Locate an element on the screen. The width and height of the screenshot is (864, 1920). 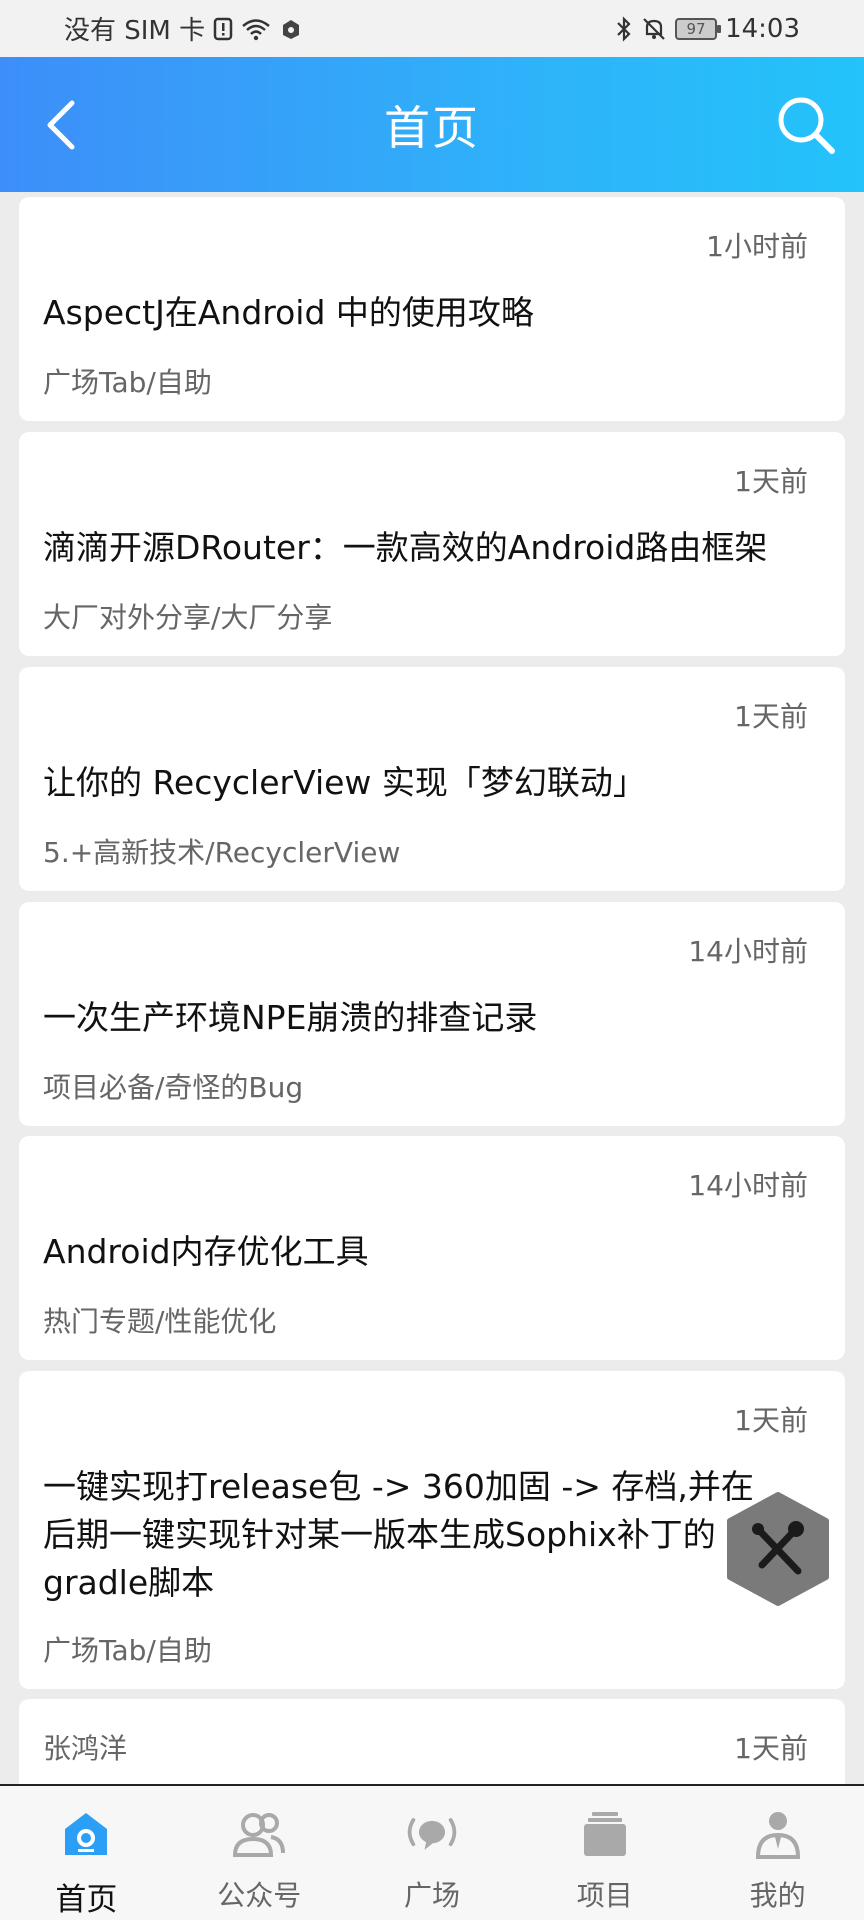
article-card: 14小时前 一次生产环境NPE崩溃的排查记录 项目必备/奇怪的Bug is located at coordinates (432, 1014).